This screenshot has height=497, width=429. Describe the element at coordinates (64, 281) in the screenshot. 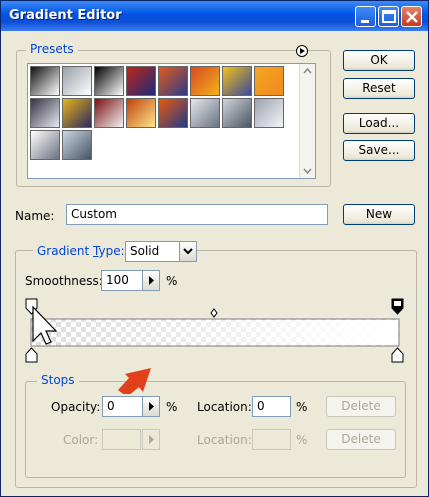

I see `smoothness-label: Smoothness:` at that location.